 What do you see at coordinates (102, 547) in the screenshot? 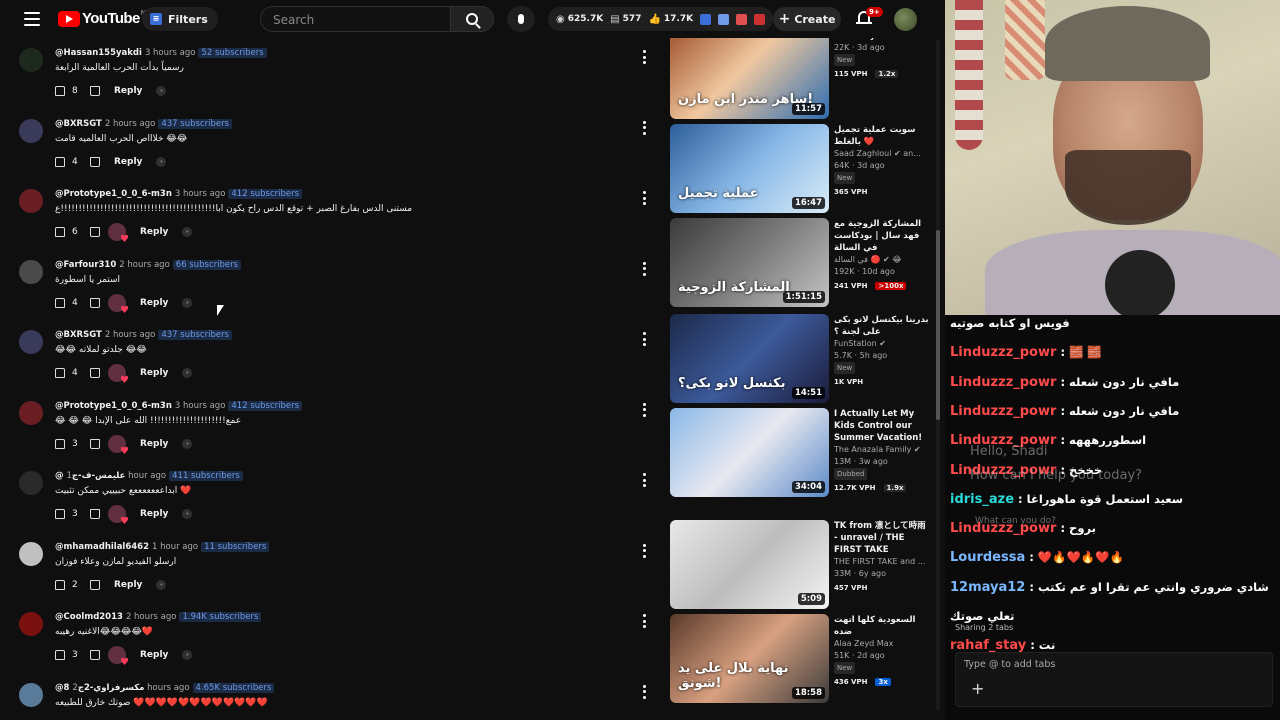
I see `comment-author: @mhamadhilal6462` at bounding box center [102, 547].